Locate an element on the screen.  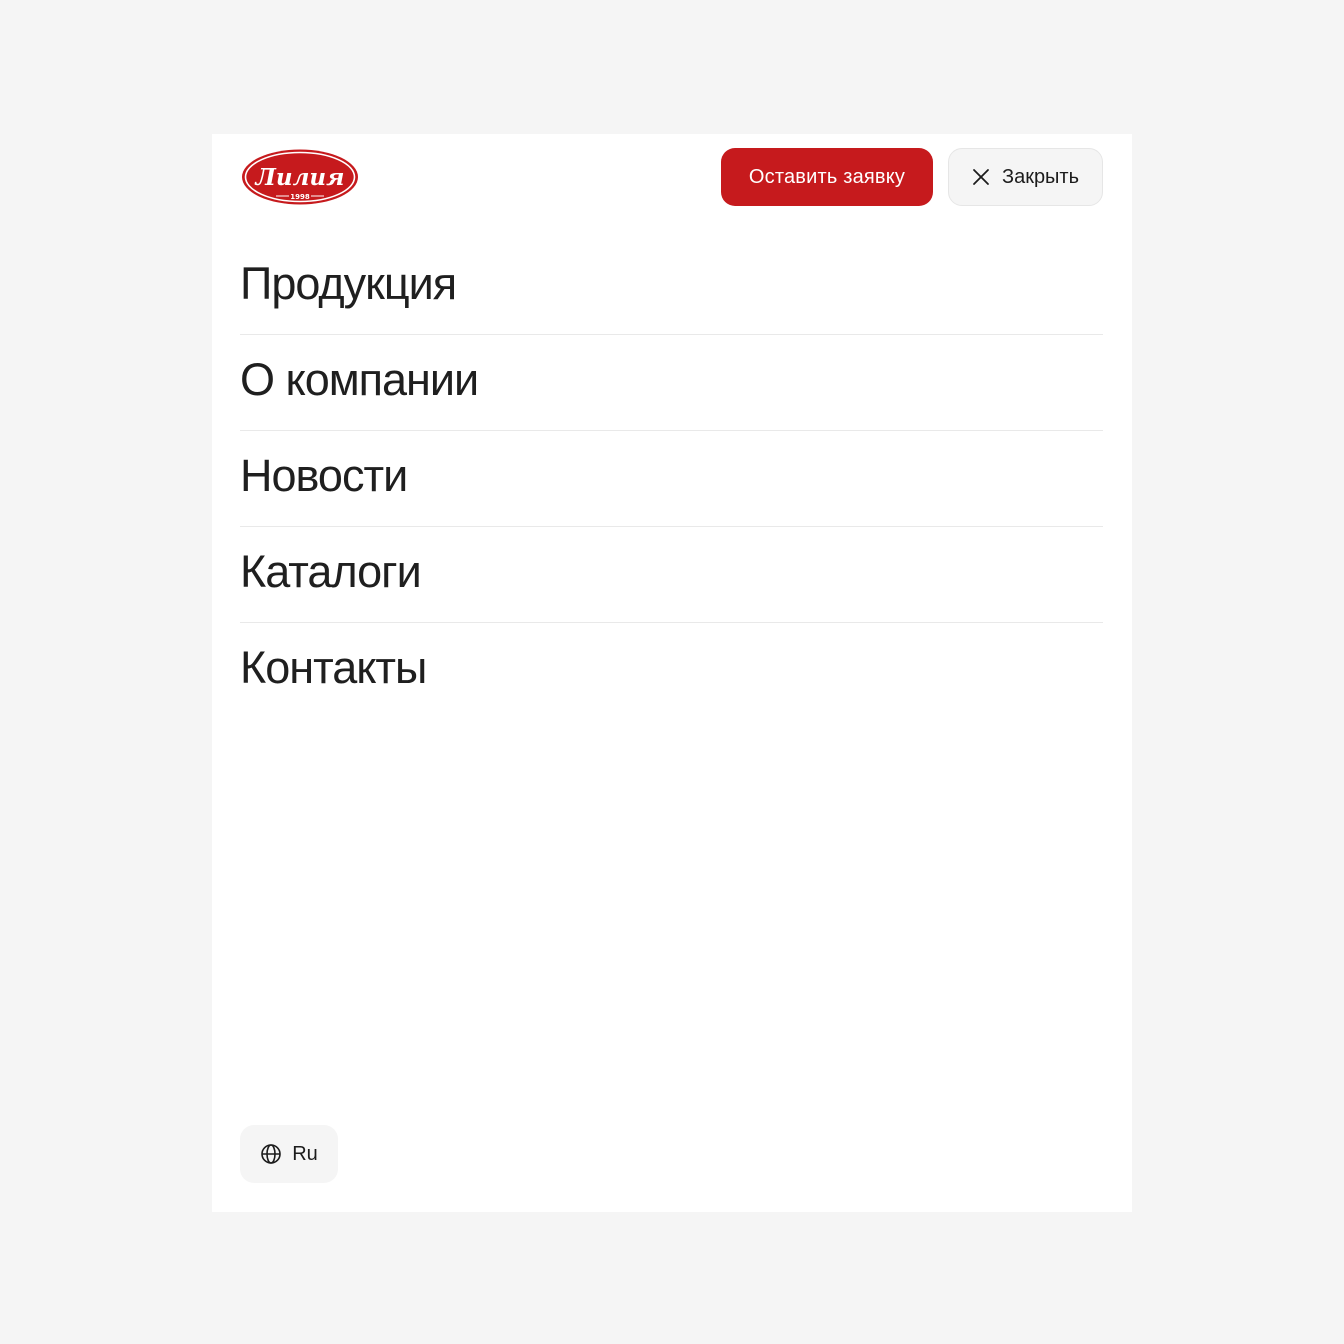
nav-item-contacts: Контакты is located at coordinates (671, 671).